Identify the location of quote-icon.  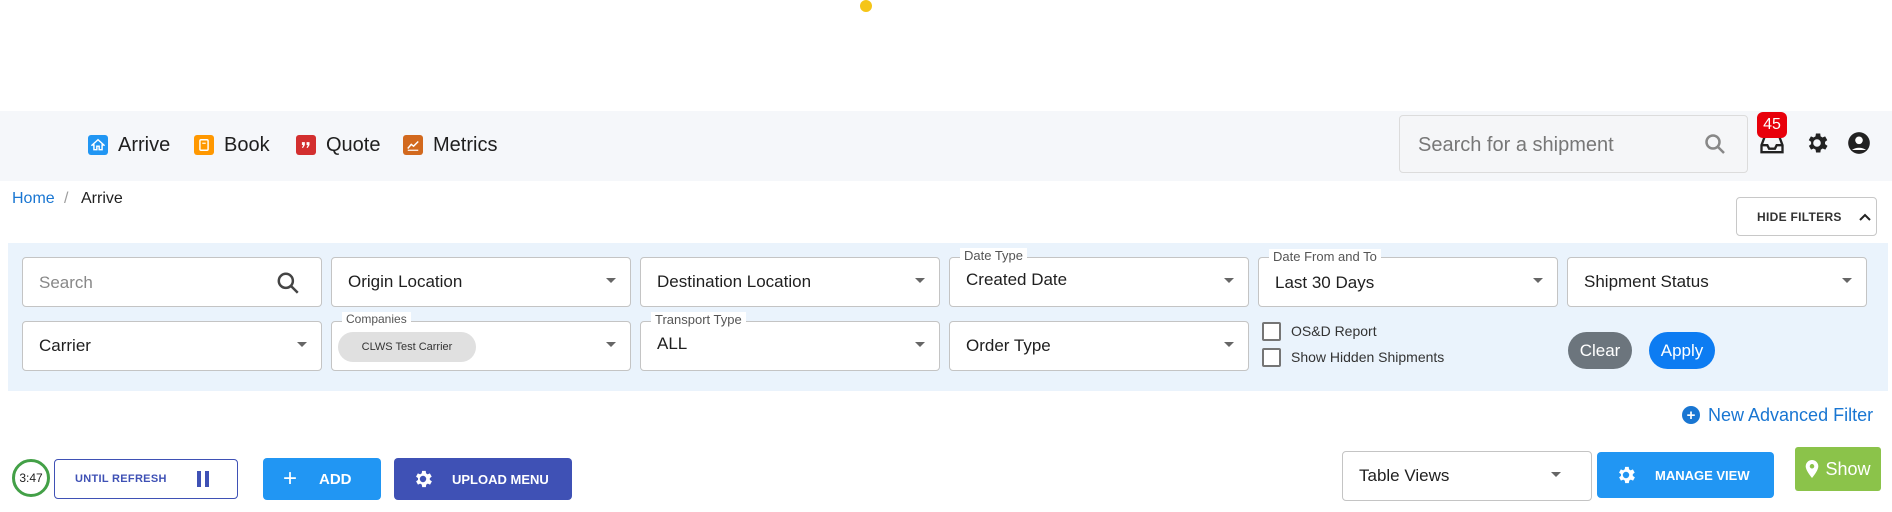
(306, 145).